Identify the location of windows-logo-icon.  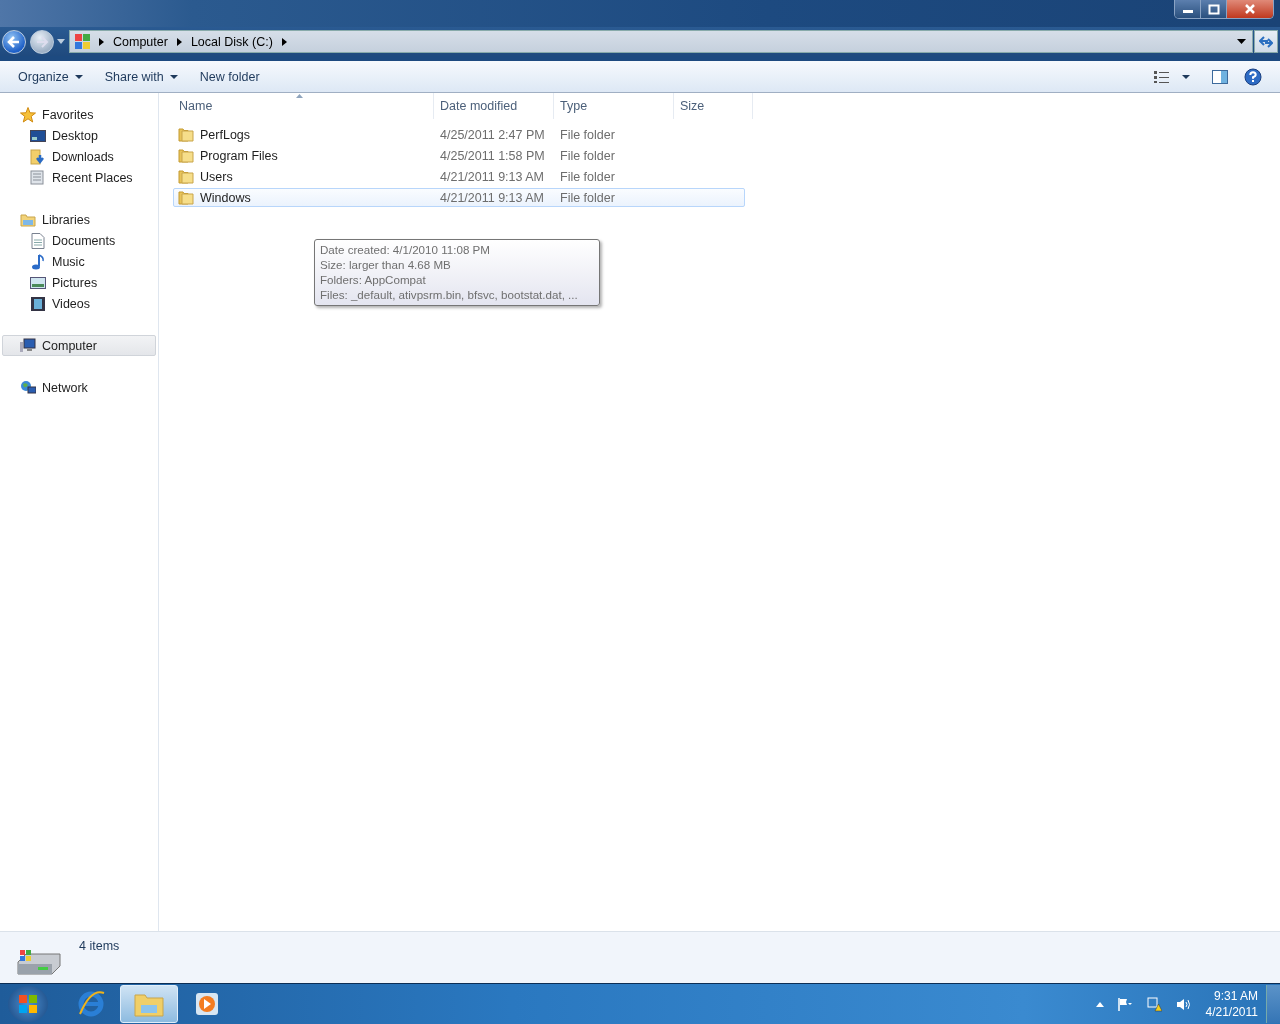
(28, 1004).